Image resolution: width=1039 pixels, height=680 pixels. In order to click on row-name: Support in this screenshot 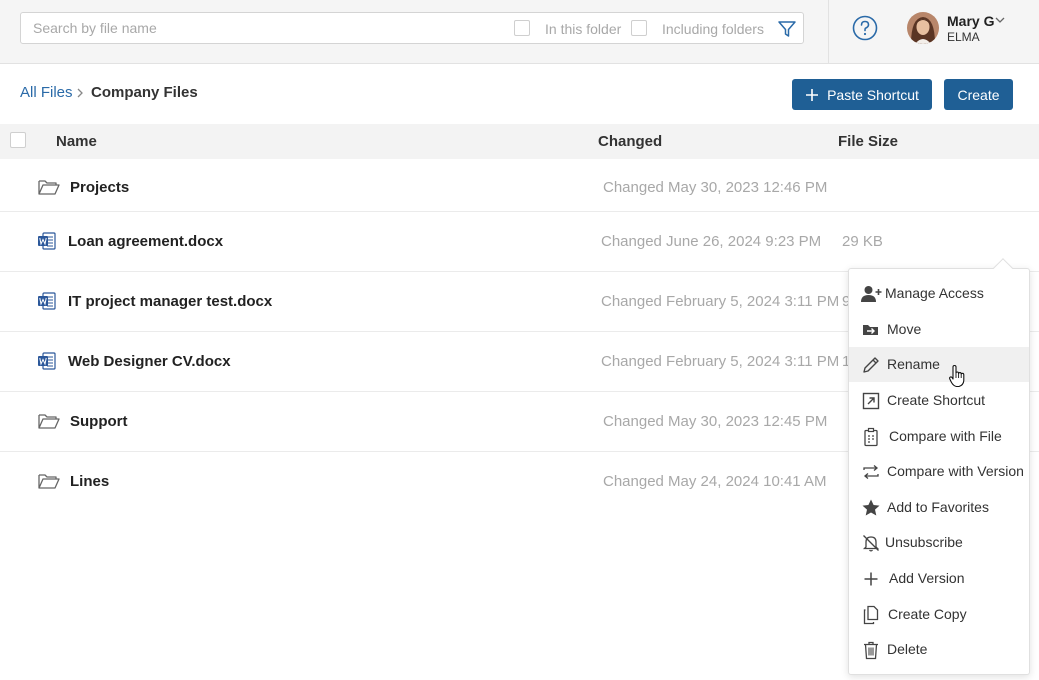, I will do `click(99, 421)`.